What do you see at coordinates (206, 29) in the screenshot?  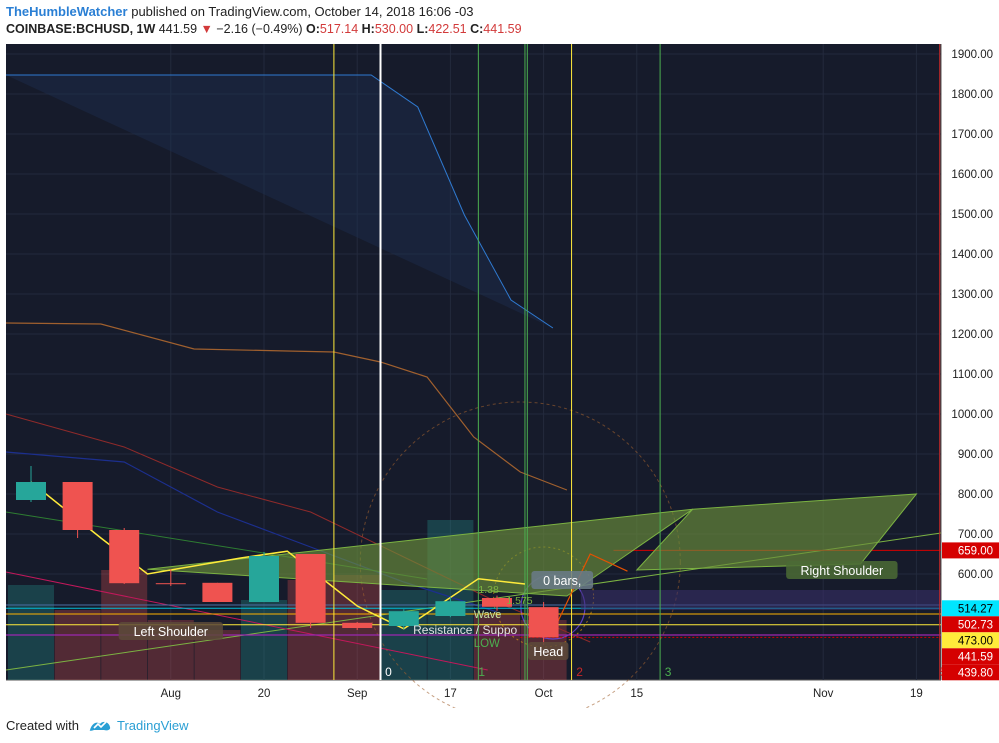 I see `down-arrow-icon: ▼` at bounding box center [206, 29].